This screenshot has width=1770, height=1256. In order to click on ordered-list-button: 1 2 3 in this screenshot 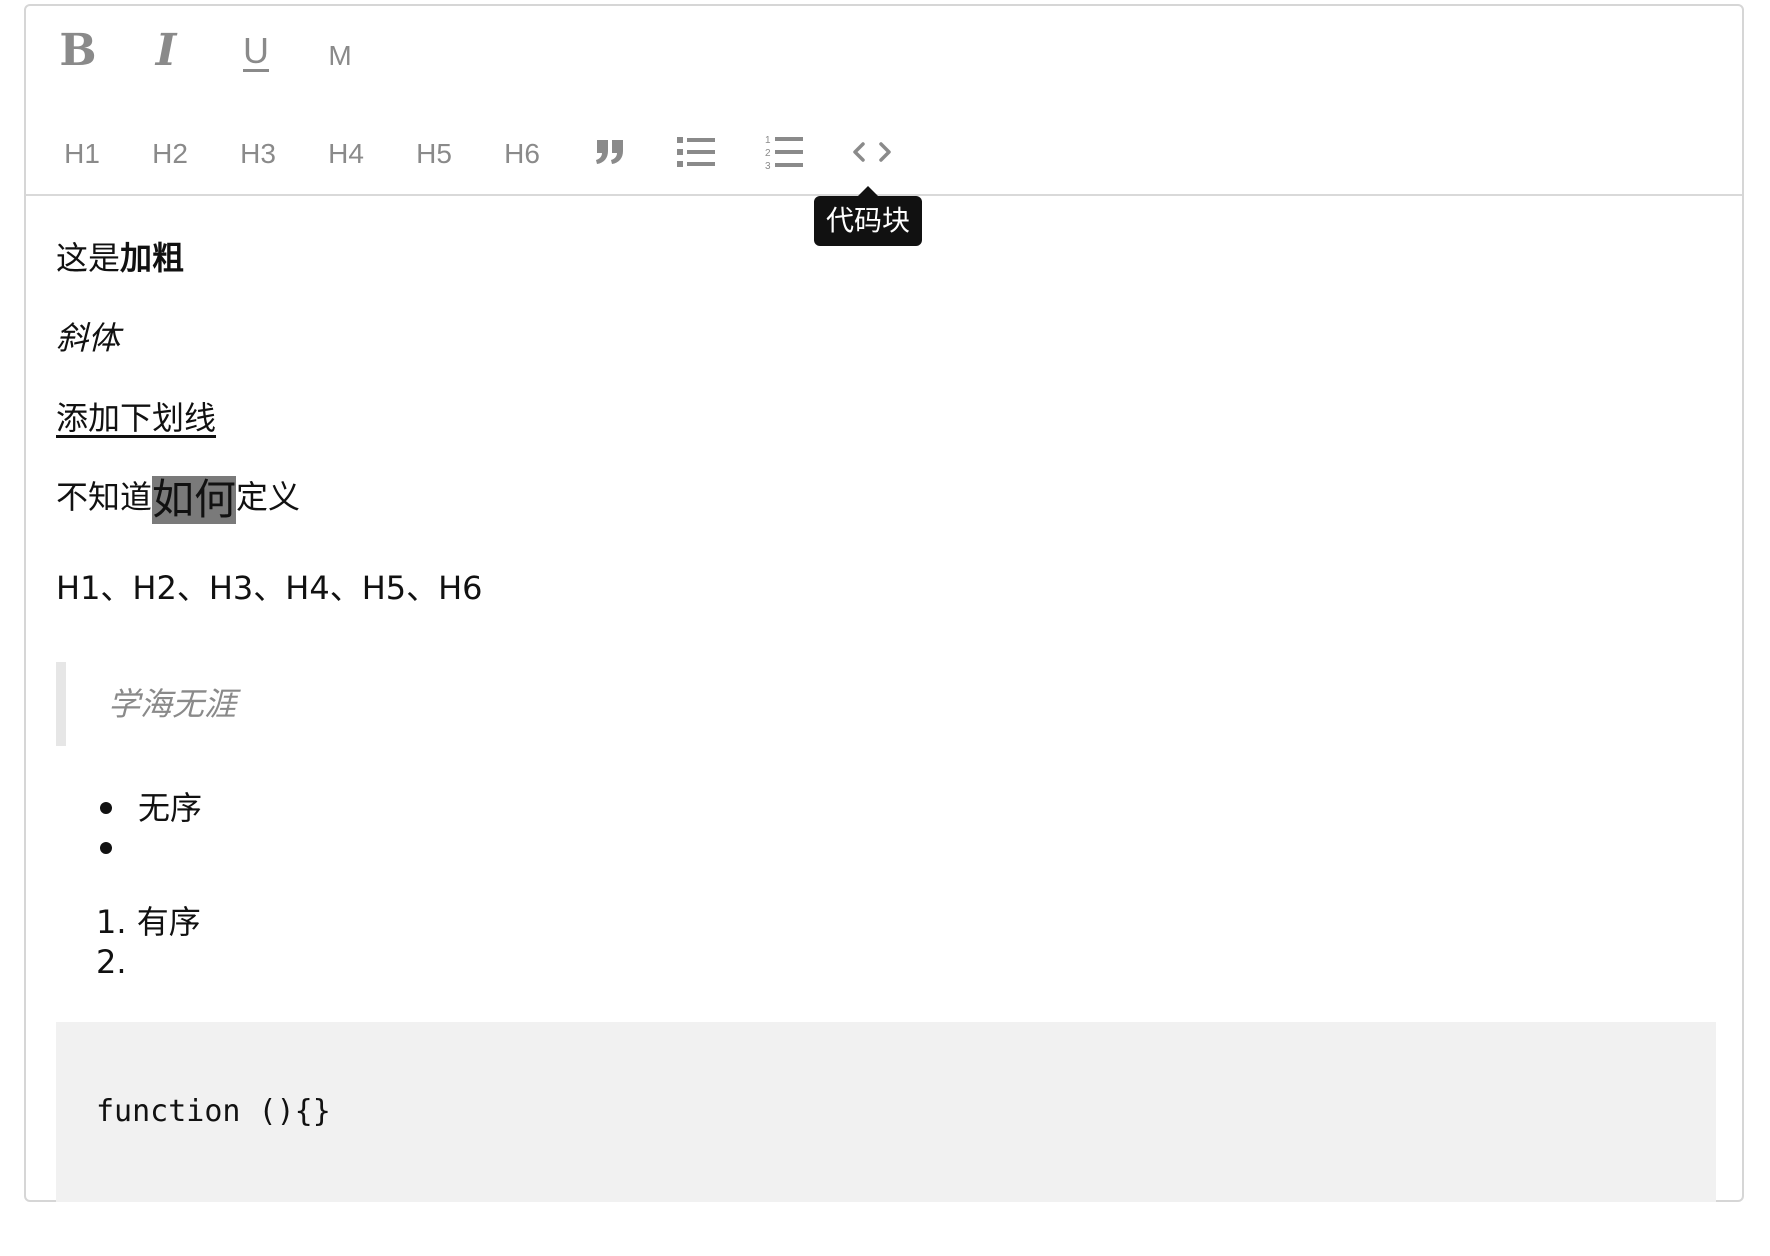, I will do `click(784, 152)`.